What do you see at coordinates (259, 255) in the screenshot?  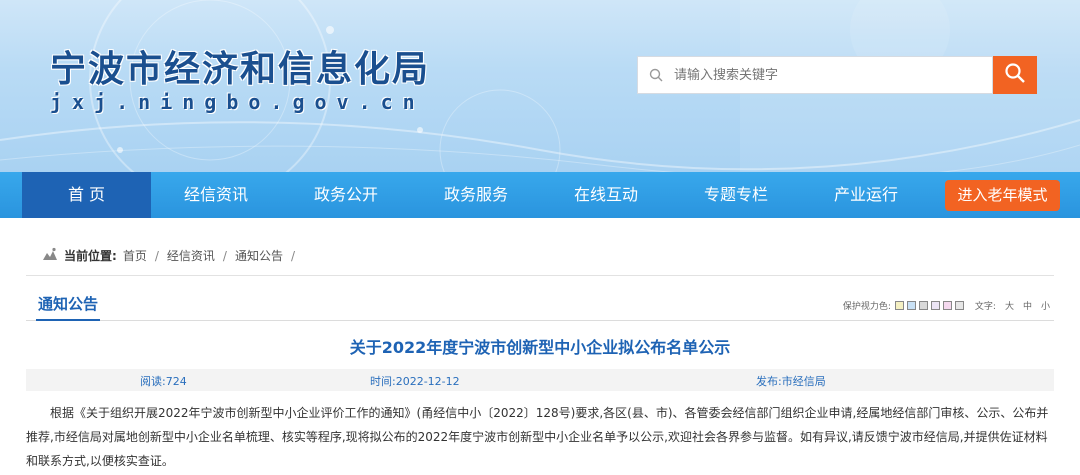 I see `breadcrumb-notices: 通知公告` at bounding box center [259, 255].